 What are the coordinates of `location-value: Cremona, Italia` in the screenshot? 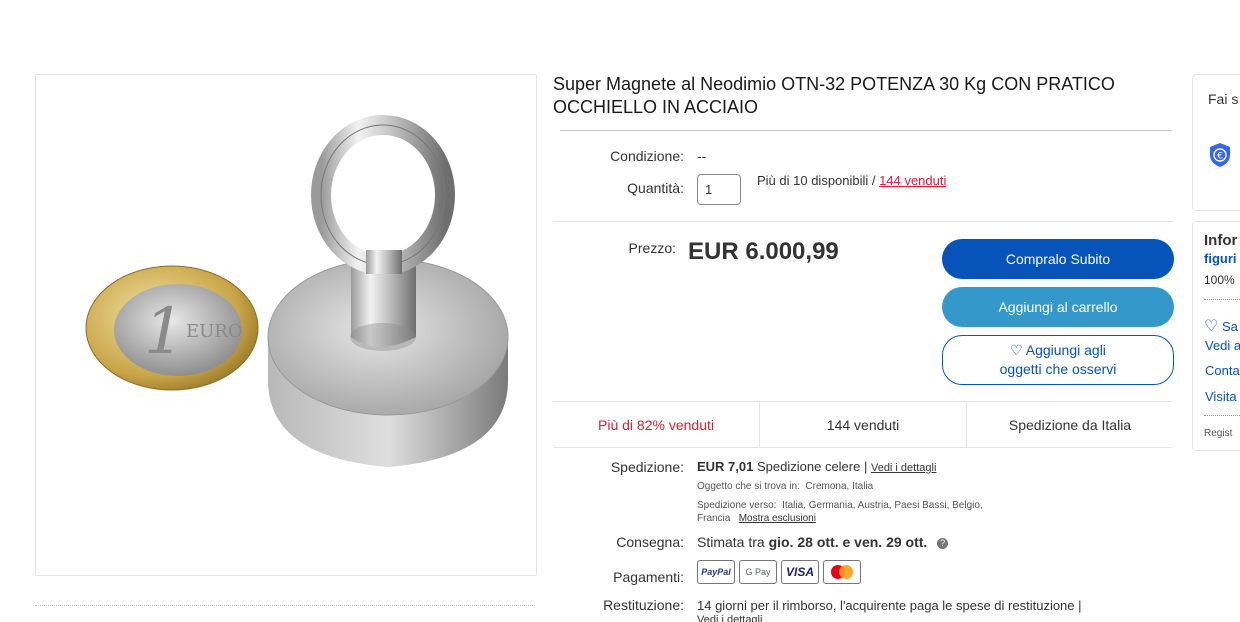 It's located at (839, 486).